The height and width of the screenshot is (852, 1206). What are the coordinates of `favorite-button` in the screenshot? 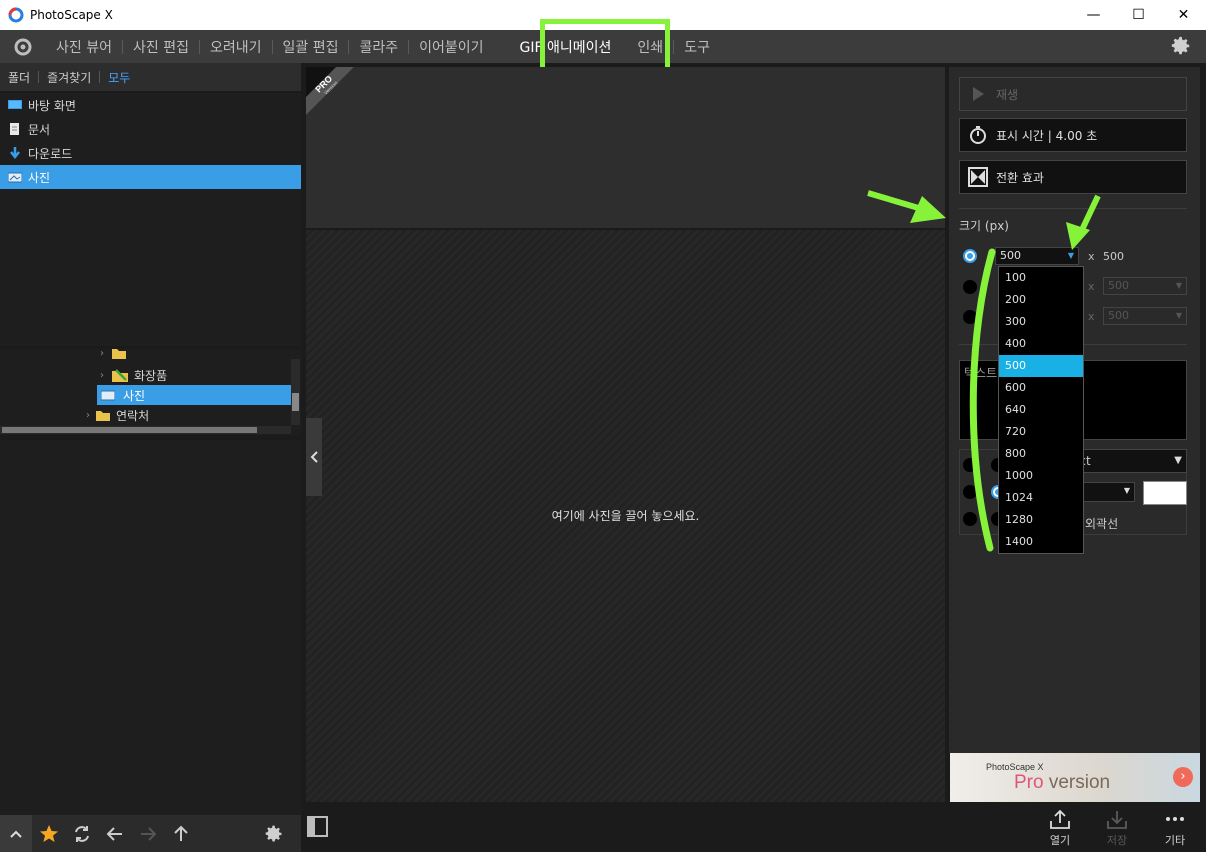 It's located at (48, 833).